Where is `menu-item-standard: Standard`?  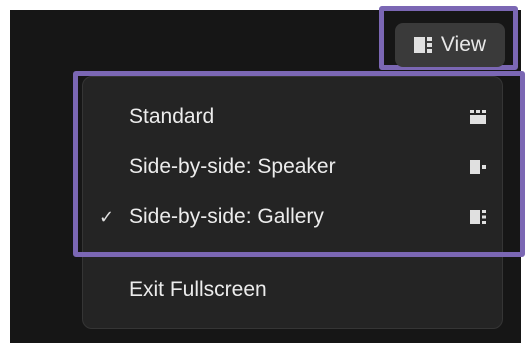 menu-item-standard: Standard is located at coordinates (292, 117).